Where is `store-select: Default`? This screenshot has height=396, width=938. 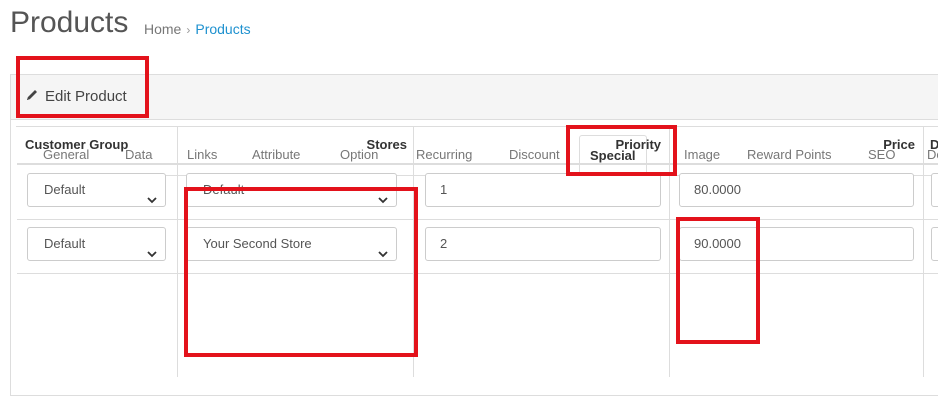 store-select: Default is located at coordinates (291, 190).